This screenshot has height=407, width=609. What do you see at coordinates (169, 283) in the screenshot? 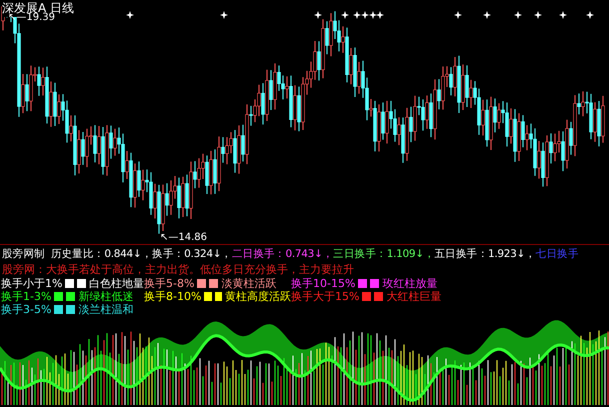
I see `legend-label: 换手5-8%` at bounding box center [169, 283].